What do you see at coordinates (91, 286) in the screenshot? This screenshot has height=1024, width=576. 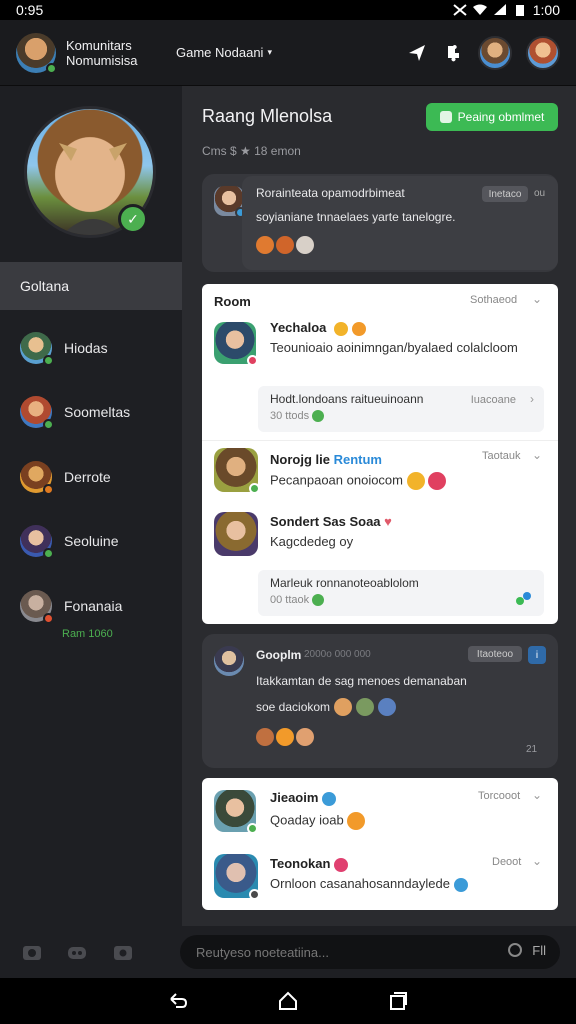 I see `sidebar-item-active: Goltana` at bounding box center [91, 286].